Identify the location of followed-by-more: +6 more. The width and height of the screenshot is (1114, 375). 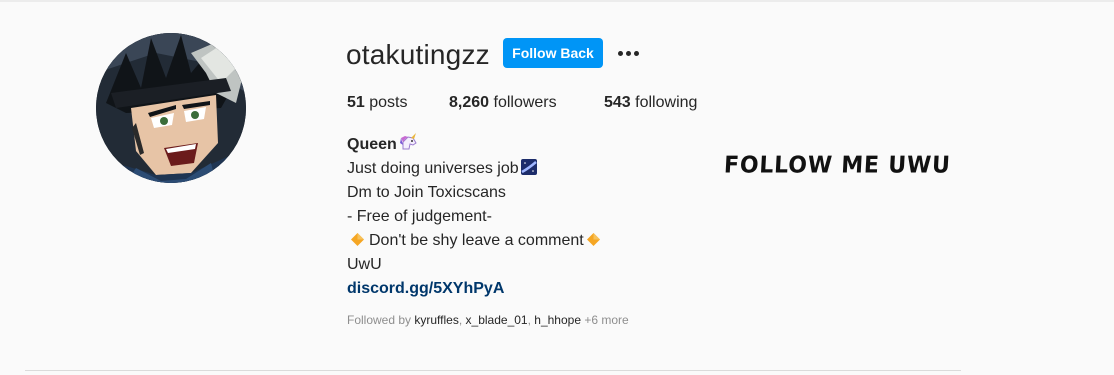
(606, 320).